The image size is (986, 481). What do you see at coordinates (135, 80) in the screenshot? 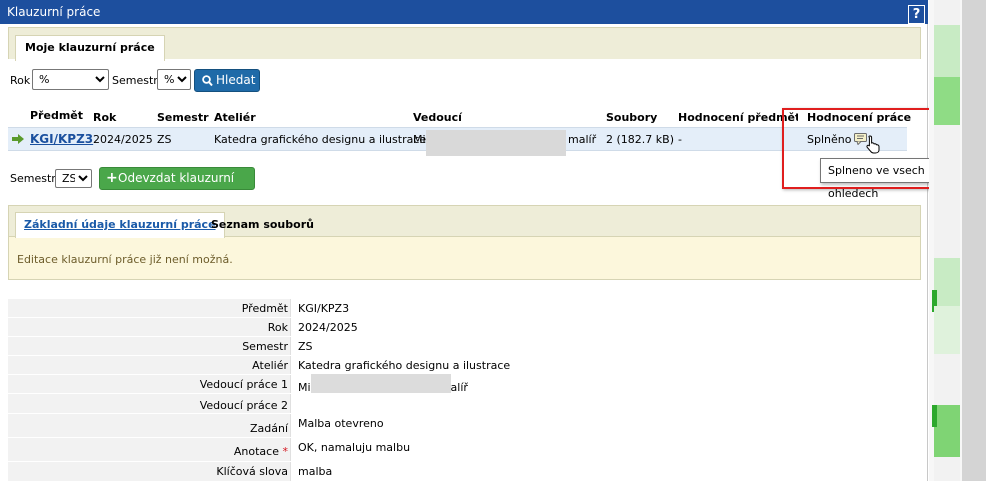
I see `semestr-filter-label: Semestr` at bounding box center [135, 80].